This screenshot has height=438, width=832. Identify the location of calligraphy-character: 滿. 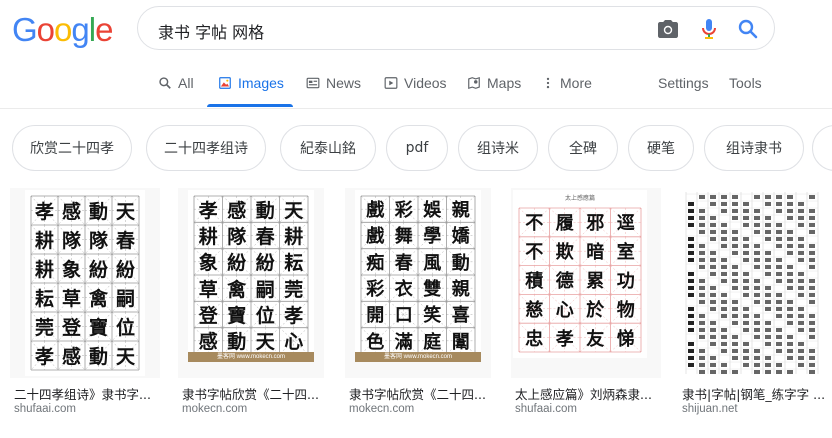
(403, 342).